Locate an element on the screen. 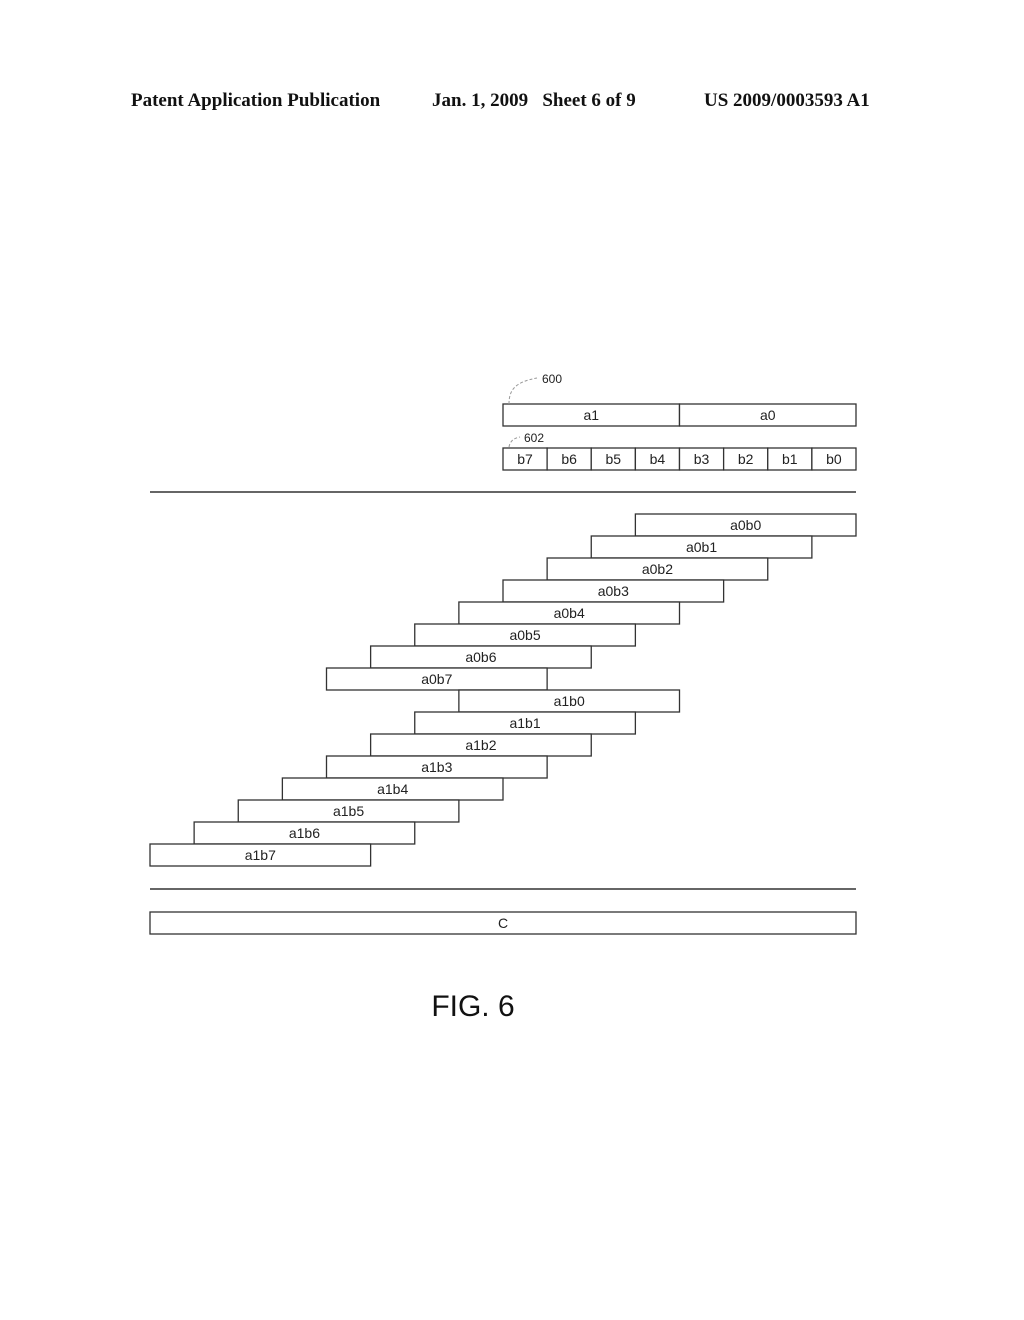  operand-b-b3-label: b3 is located at coordinates (702, 459).